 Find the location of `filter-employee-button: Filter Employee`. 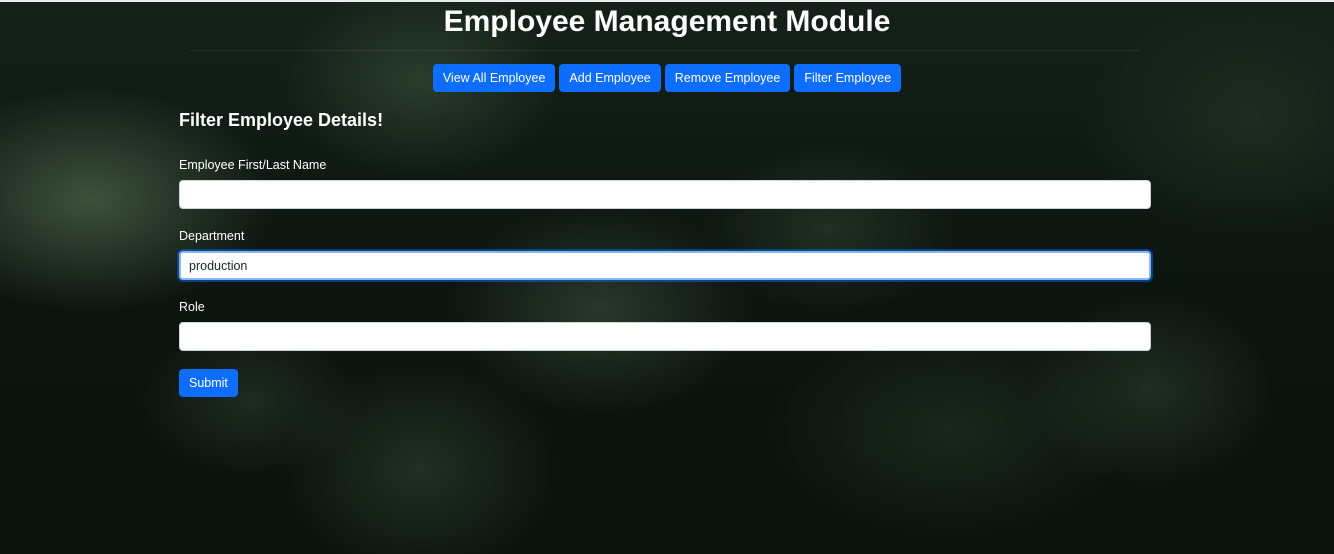

filter-employee-button: Filter Employee is located at coordinates (848, 78).